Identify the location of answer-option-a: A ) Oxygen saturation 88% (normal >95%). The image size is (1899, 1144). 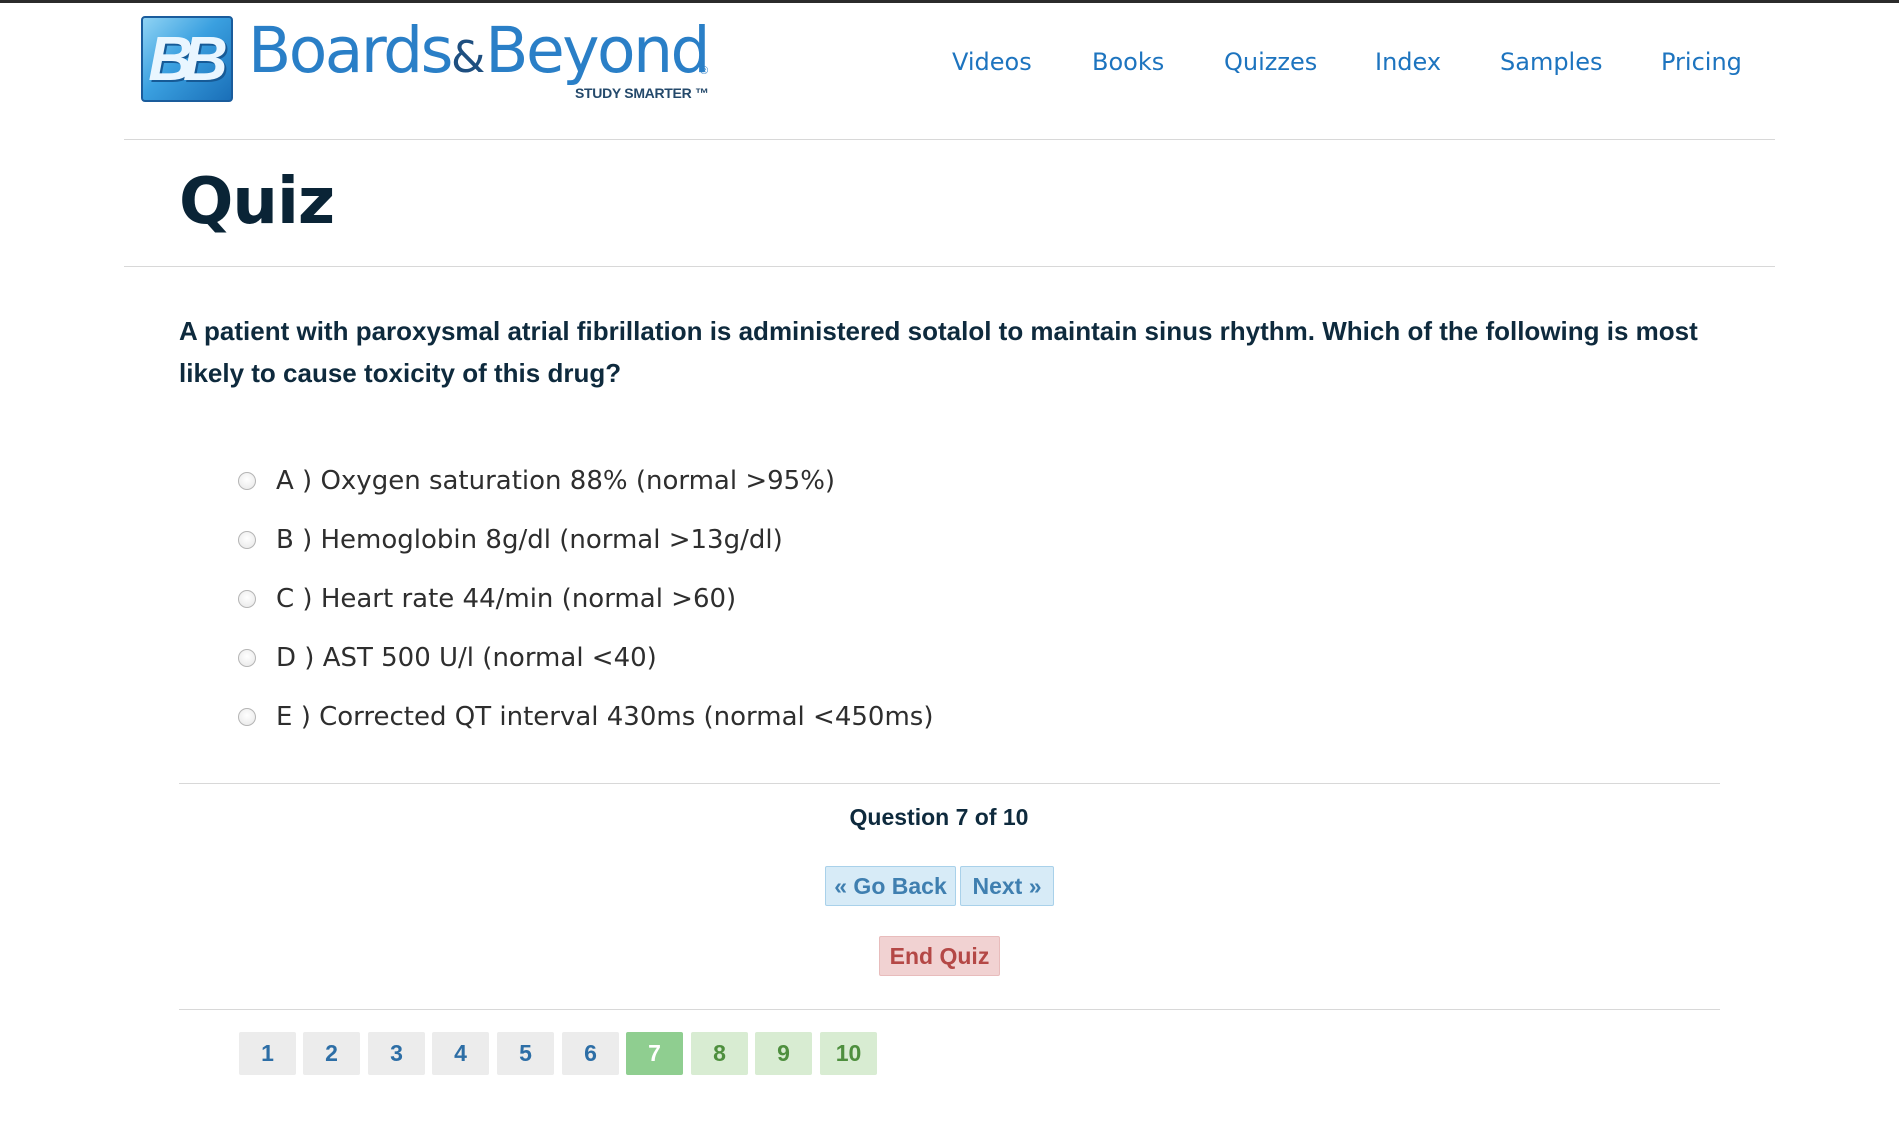
(536, 481).